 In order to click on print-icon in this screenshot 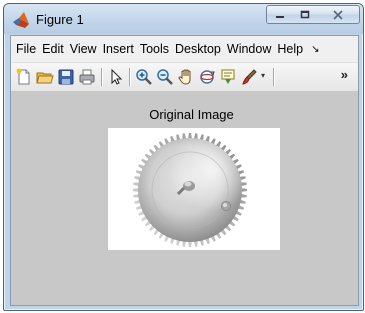, I will do `click(87, 77)`.